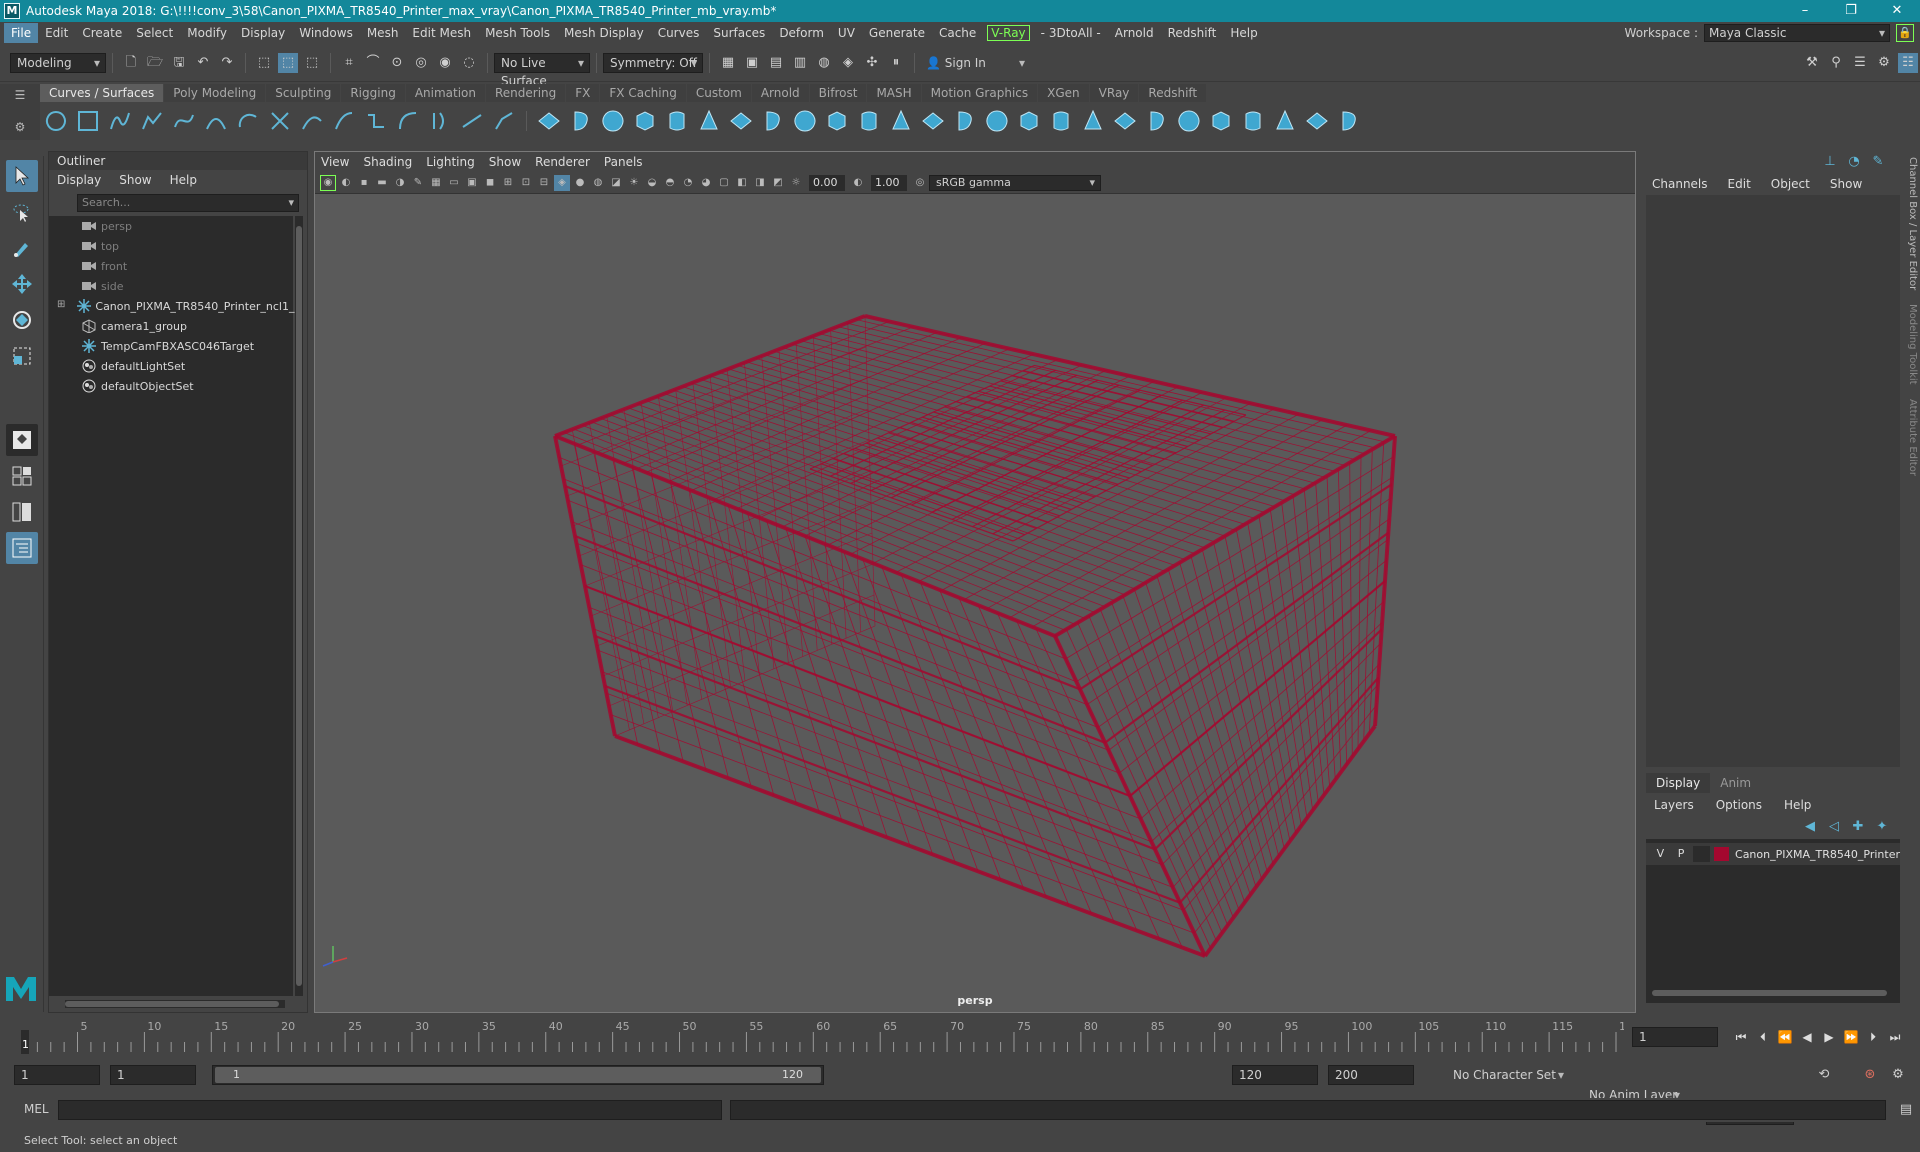 This screenshot has height=1152, width=1920. I want to click on menu-create: Create, so click(102, 33).